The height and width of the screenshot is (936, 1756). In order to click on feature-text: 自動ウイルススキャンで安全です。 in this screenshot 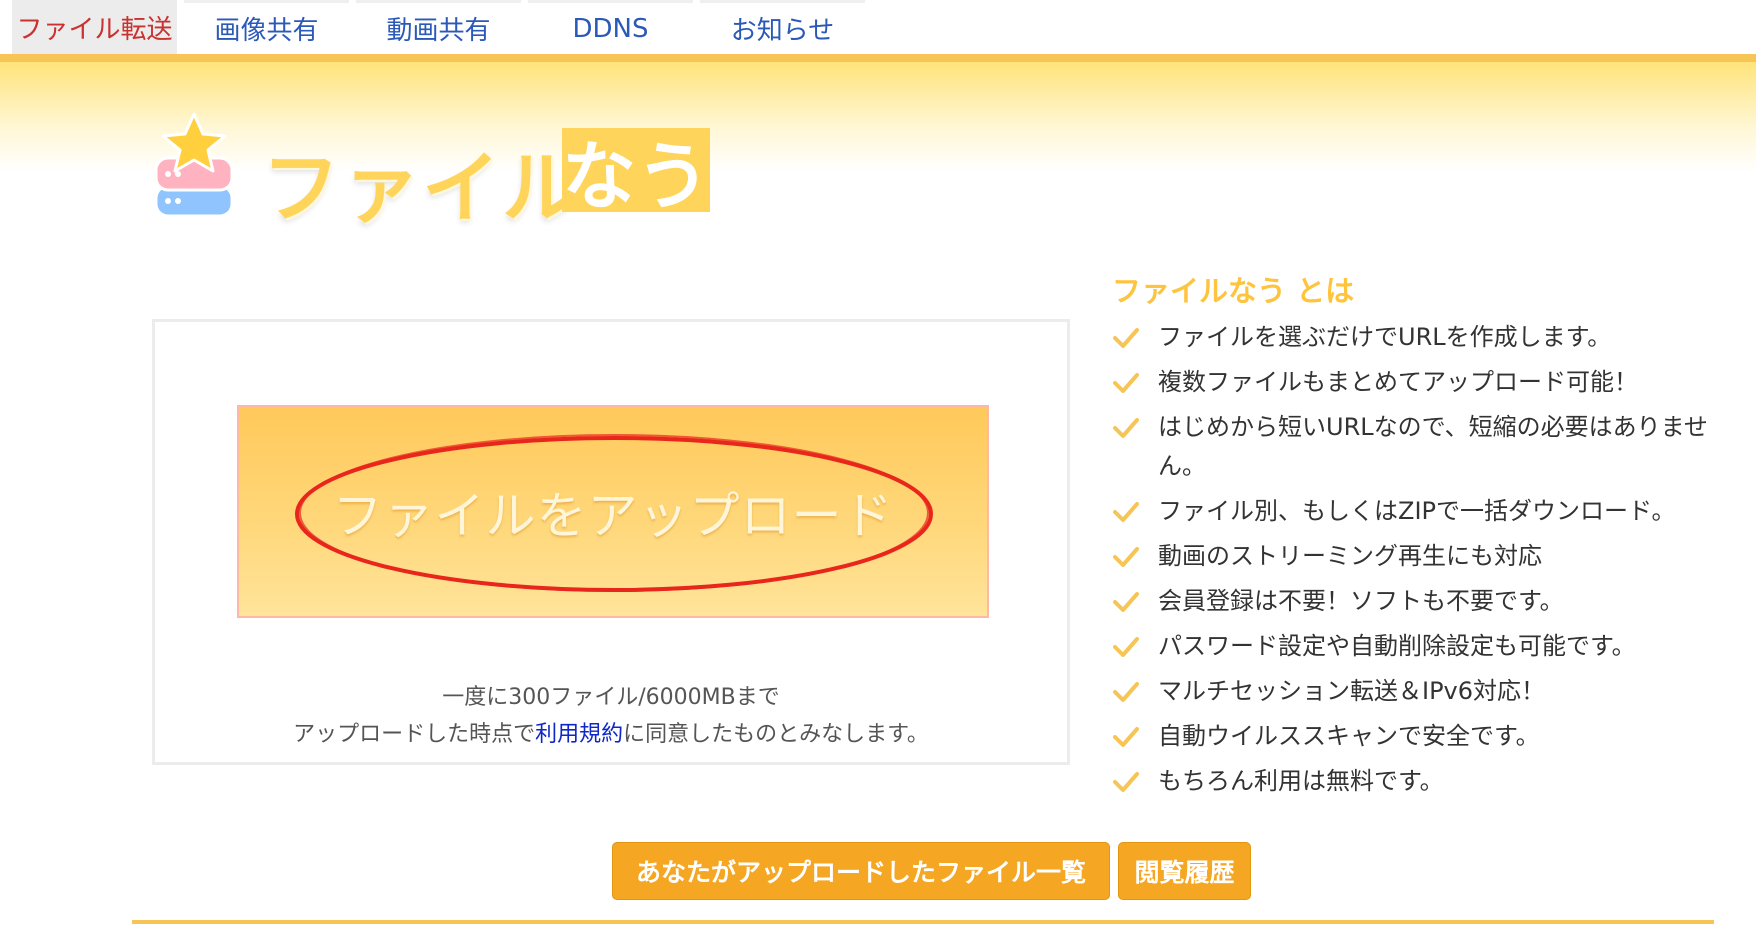, I will do `click(1349, 736)`.